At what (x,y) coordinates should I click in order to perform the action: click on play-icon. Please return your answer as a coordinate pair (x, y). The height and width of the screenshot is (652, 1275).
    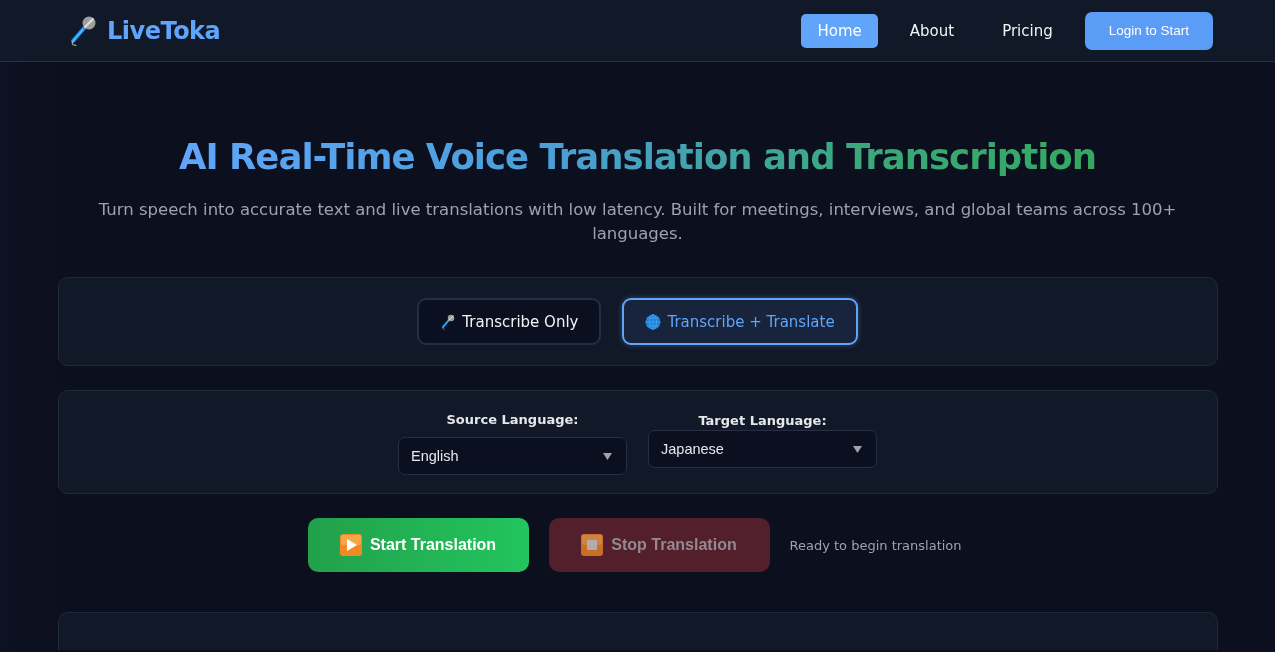
    Looking at the image, I should click on (350, 545).